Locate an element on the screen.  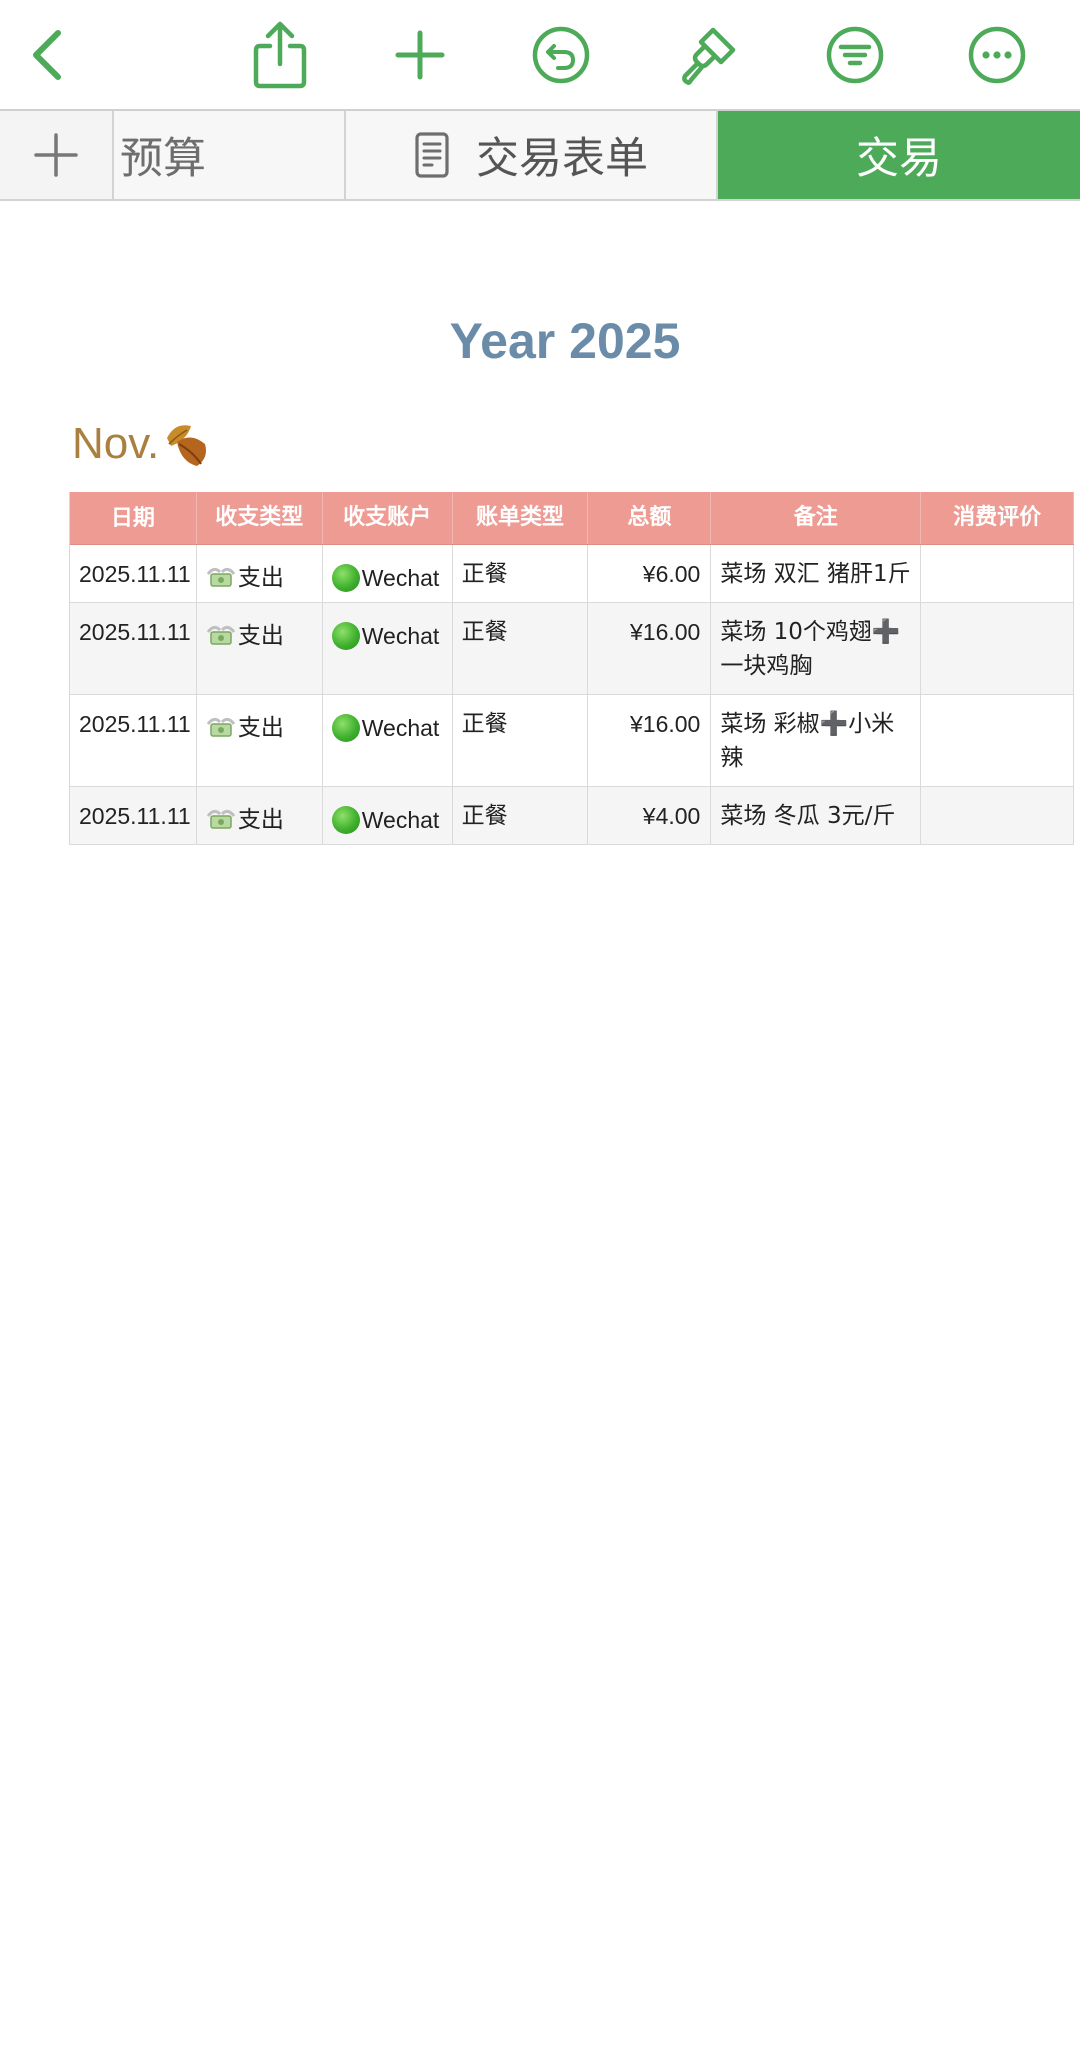
tab-label: 交易表单 is located at coordinates (562, 159).